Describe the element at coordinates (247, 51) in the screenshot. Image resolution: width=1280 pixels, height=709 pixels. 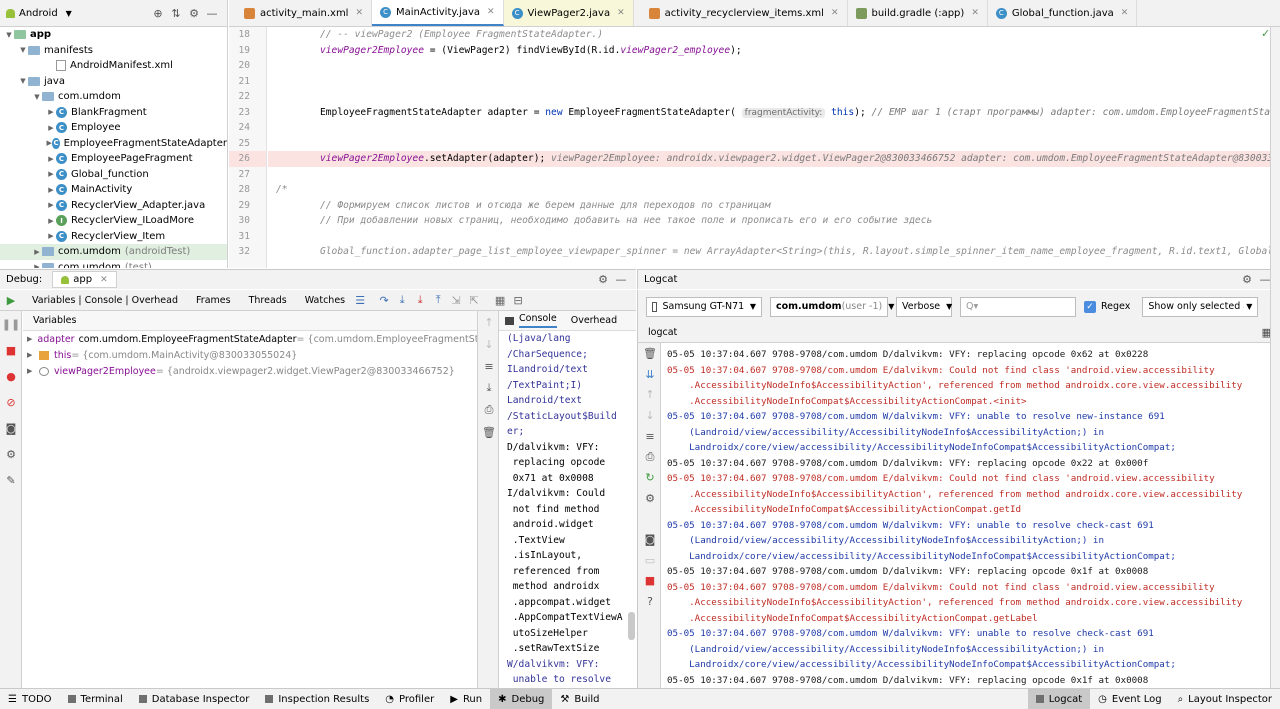
I see `line-number: 19` at that location.